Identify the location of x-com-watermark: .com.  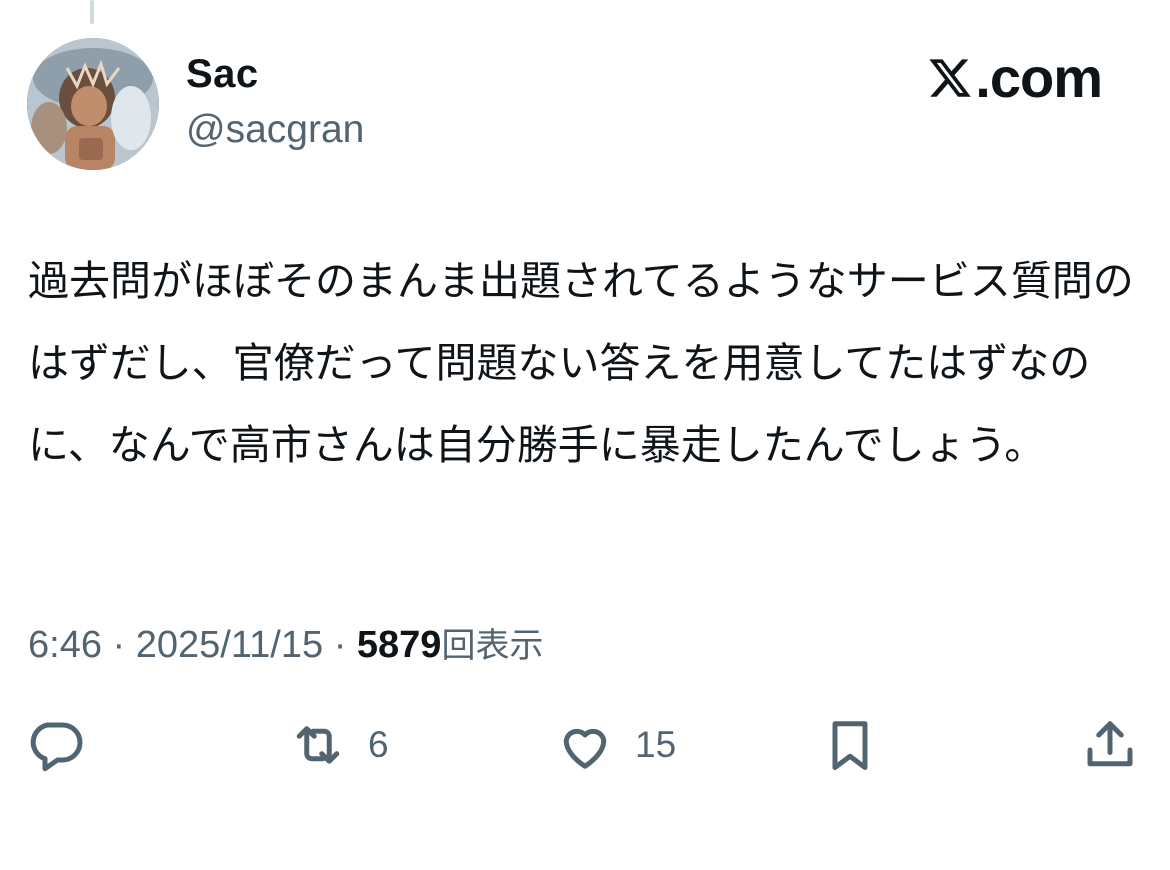
(1015, 77).